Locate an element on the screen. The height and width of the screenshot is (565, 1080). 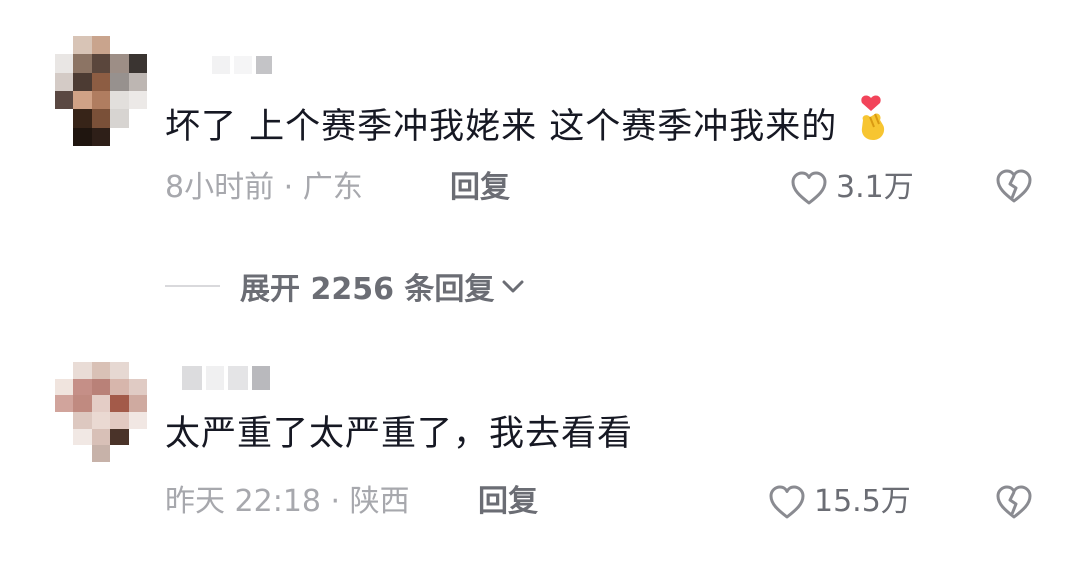
like-count: 3.1万 is located at coordinates (875, 187).